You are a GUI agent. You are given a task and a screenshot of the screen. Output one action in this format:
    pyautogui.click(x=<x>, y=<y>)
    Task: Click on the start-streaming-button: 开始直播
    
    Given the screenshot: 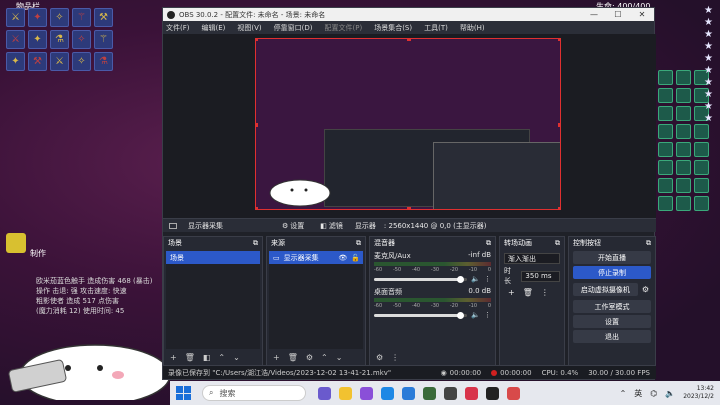 What is the action you would take?
    pyautogui.click(x=612, y=257)
    